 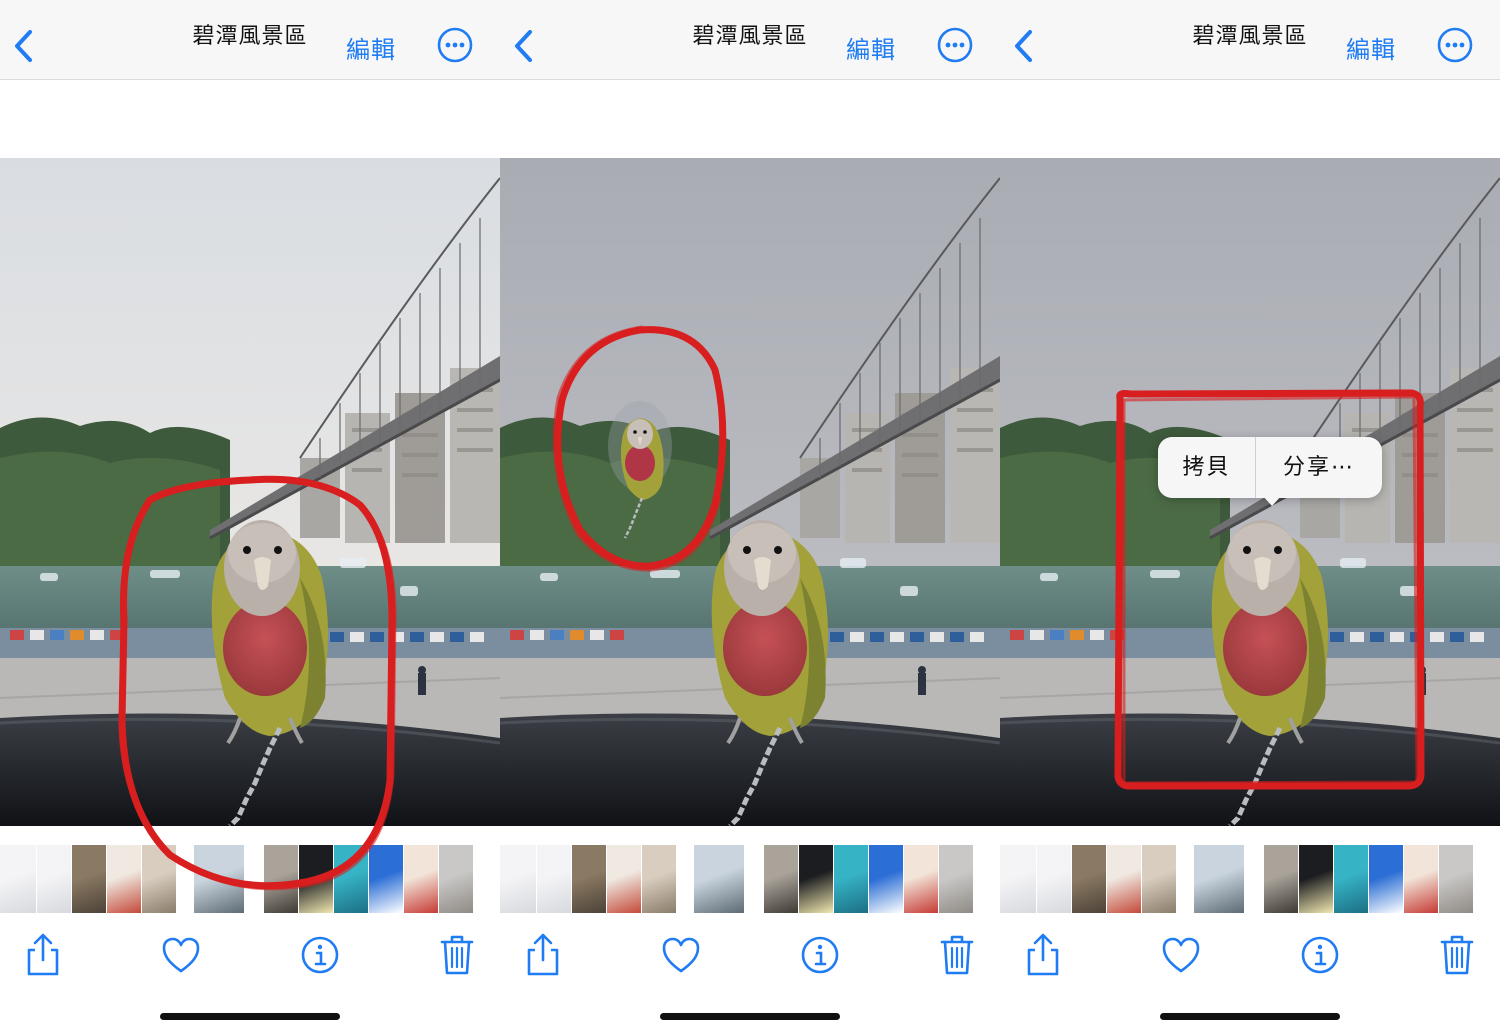 I want to click on share-menu-item: 分享⋯, so click(x=1319, y=467).